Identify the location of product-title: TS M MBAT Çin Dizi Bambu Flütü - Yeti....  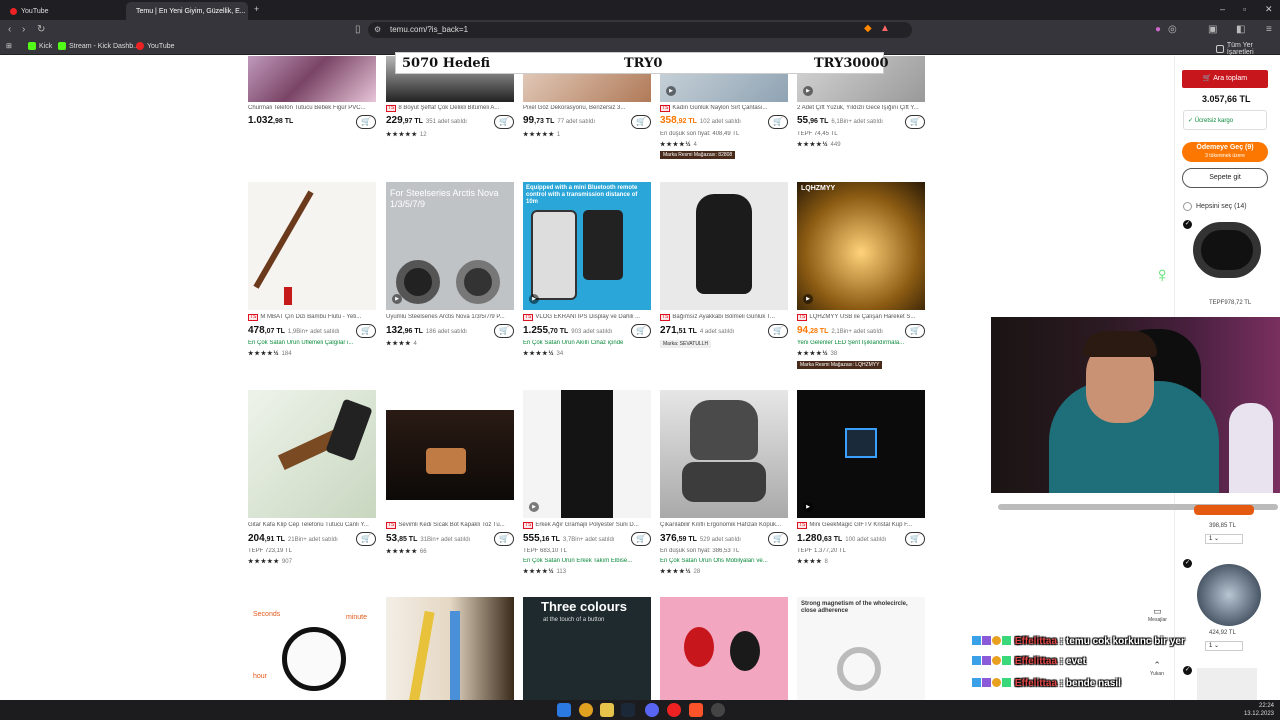
(312, 317).